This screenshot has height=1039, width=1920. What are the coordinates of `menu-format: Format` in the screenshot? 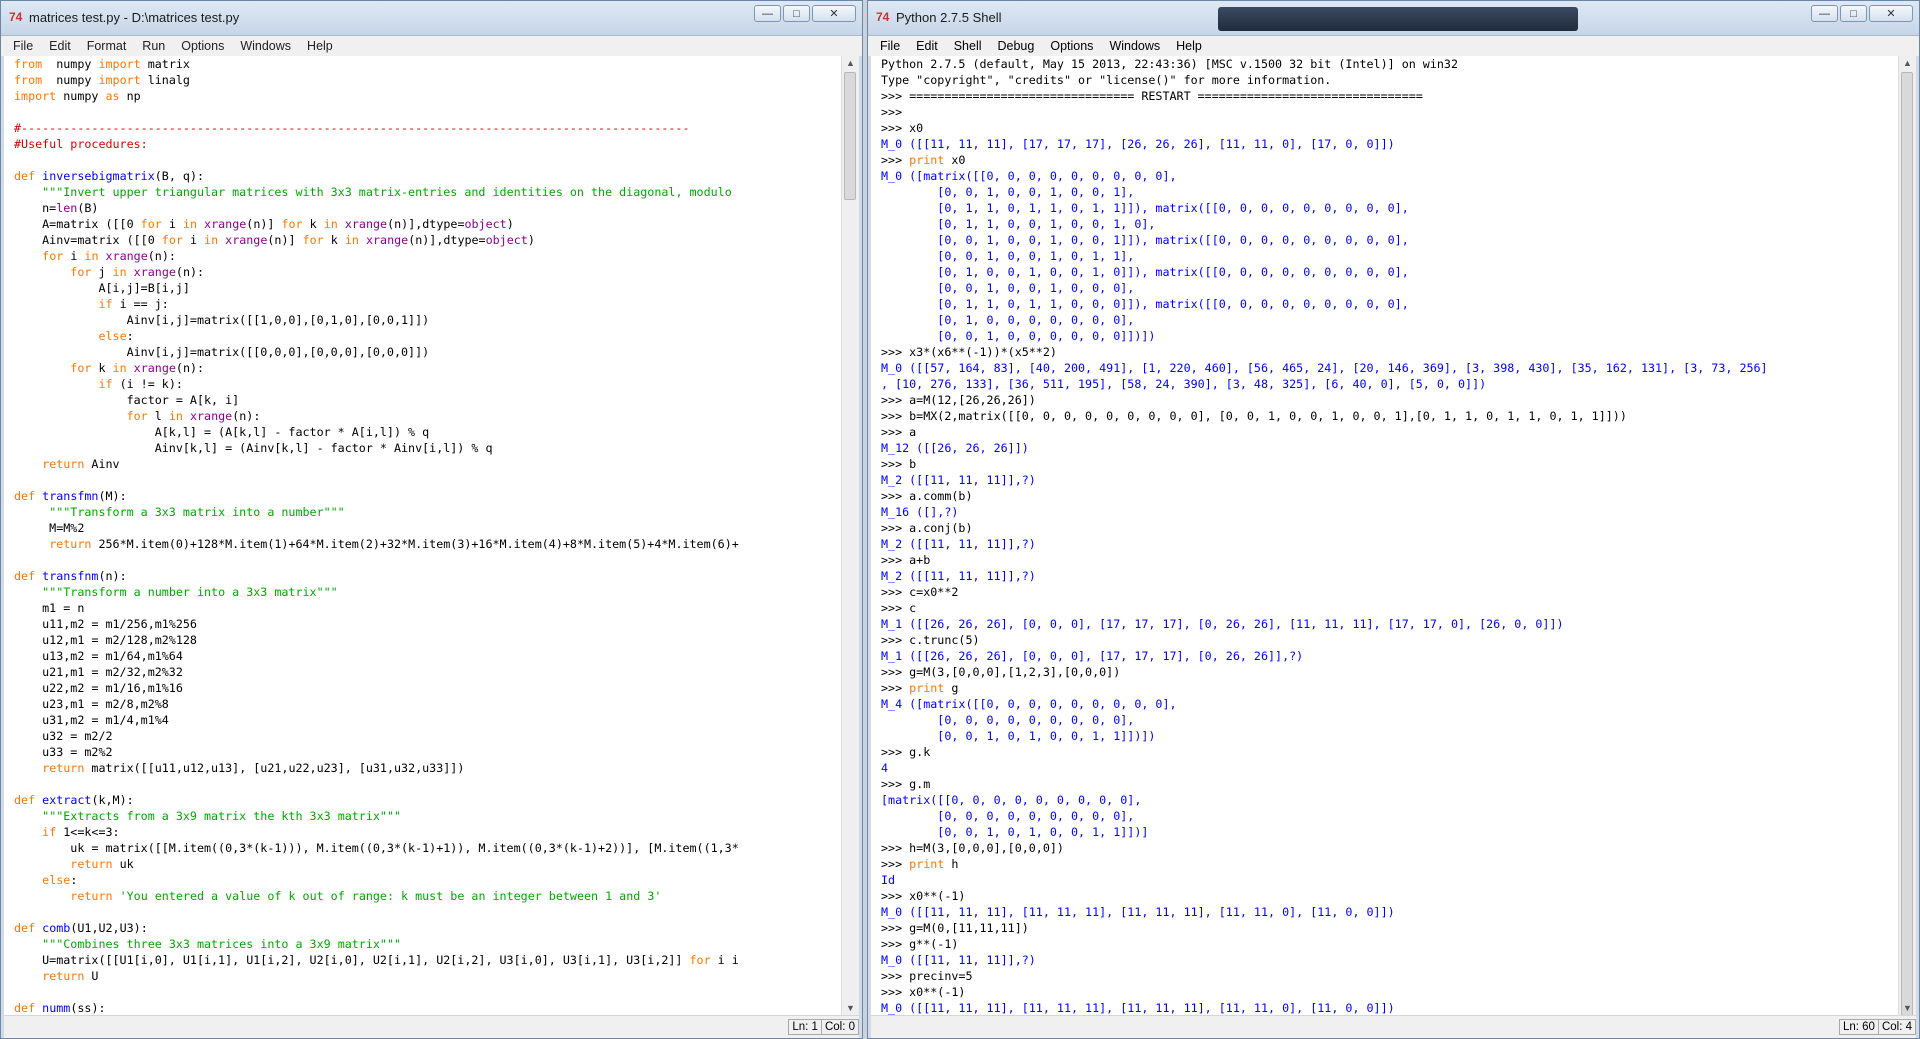 It's located at (107, 46).